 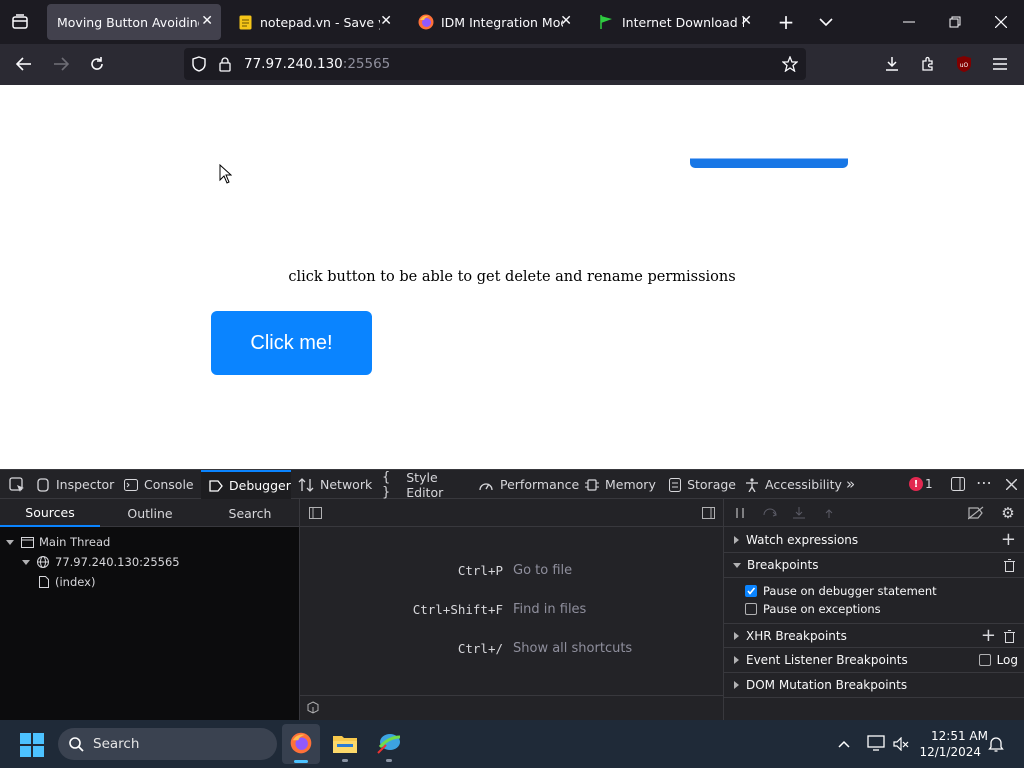 I want to click on notification-bell-icon, so click(x=996, y=745).